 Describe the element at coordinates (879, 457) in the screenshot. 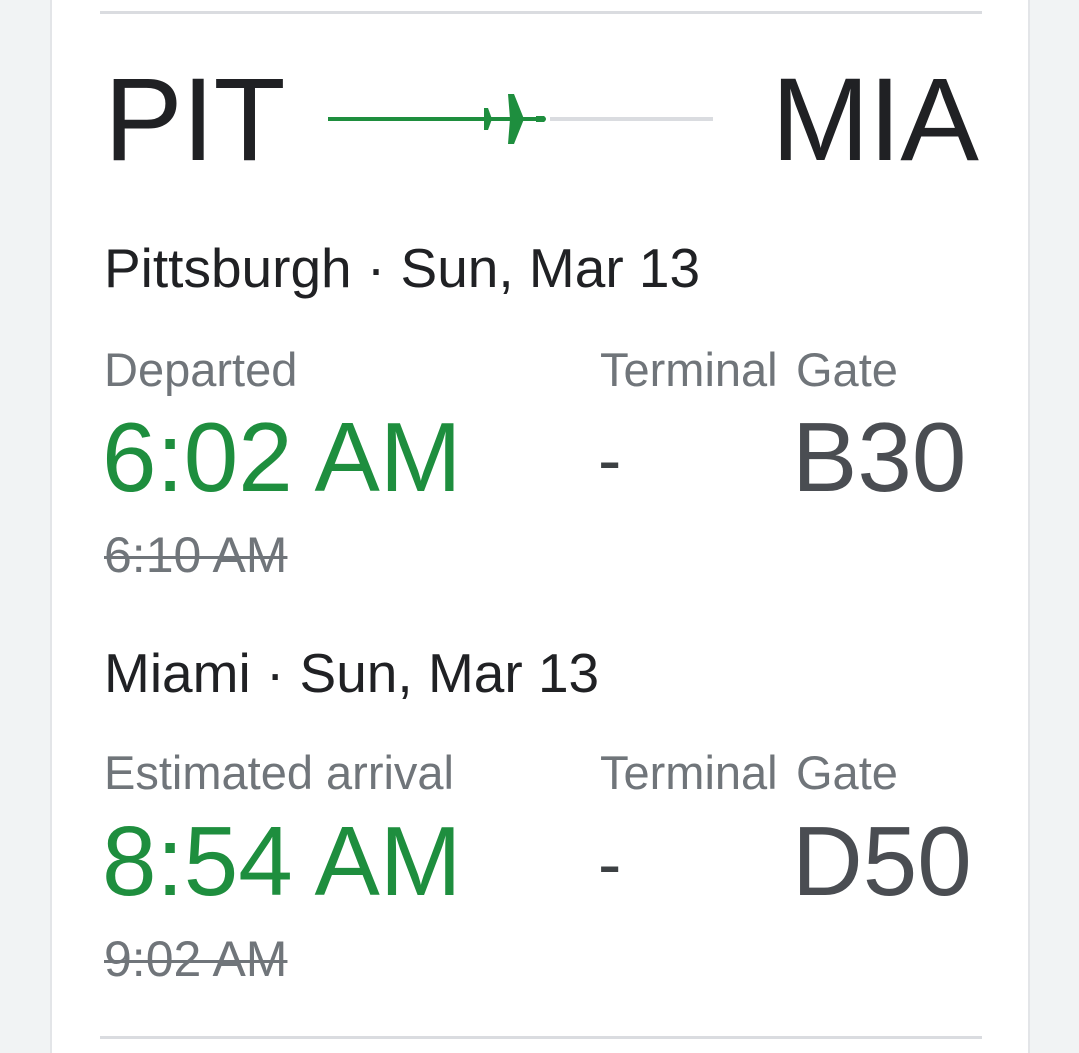

I see `departure-gate-value: B30` at that location.